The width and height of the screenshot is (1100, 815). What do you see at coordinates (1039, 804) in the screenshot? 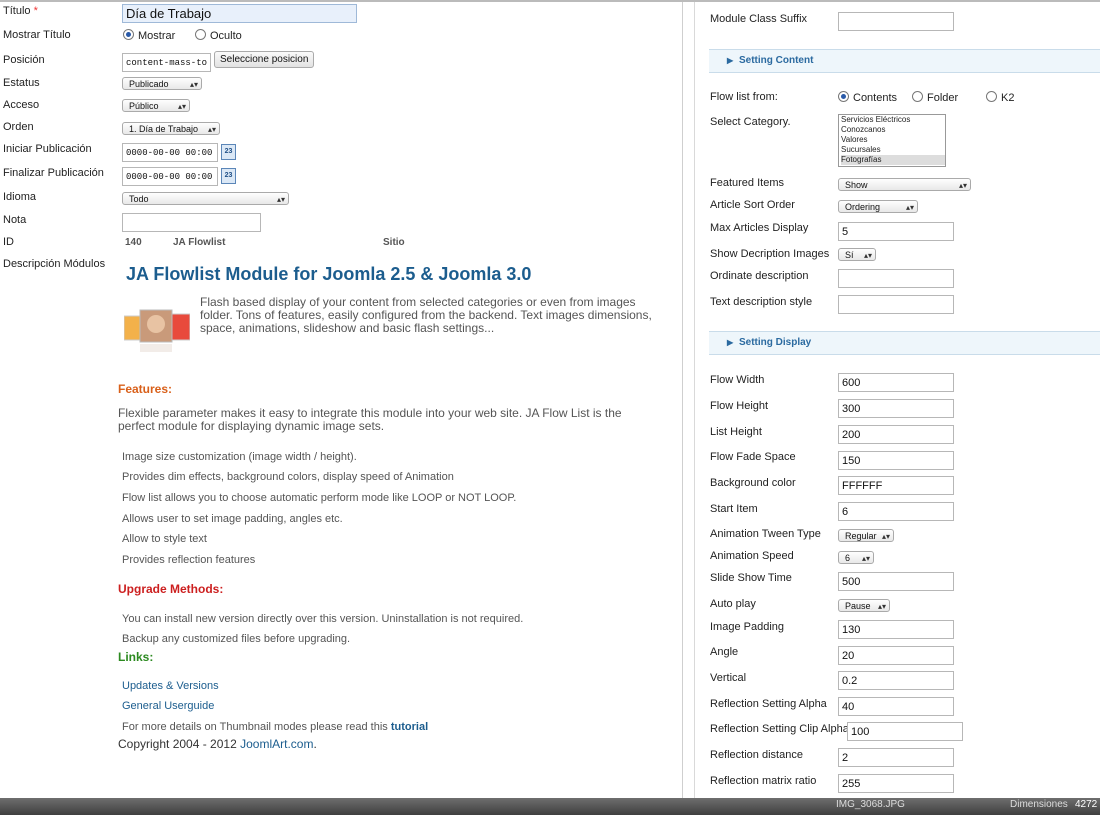
I see `taskbar-dims-label: Dimensiones` at bounding box center [1039, 804].